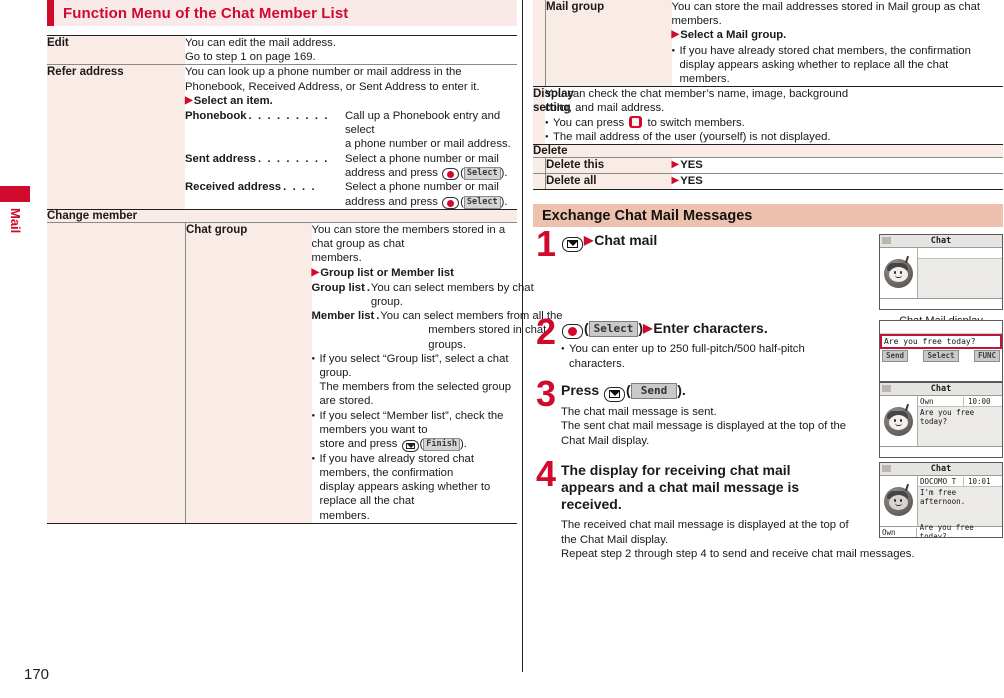 Image resolution: width=1004 pixels, height=698 pixels. What do you see at coordinates (250, 57) in the screenshot?
I see `edit-line-2: Go to step 1 on page 169.` at bounding box center [250, 57].